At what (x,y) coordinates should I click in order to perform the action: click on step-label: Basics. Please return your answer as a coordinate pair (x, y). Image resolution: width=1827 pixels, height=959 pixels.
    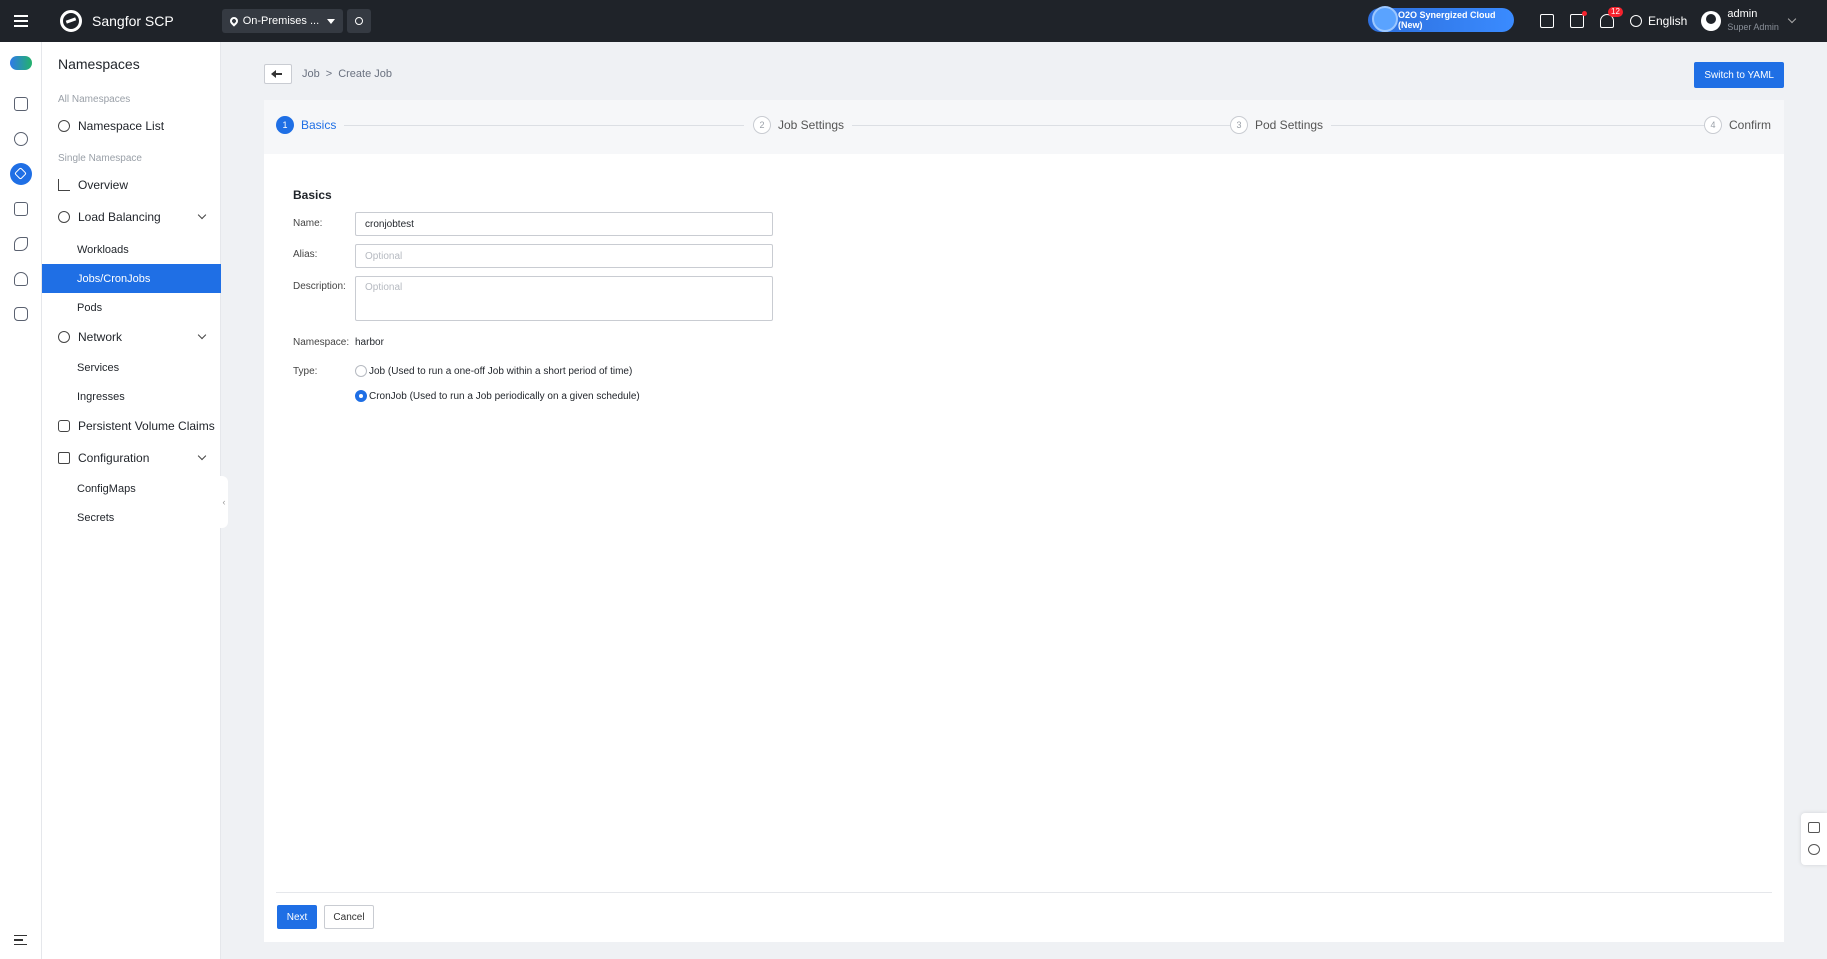
    Looking at the image, I should click on (319, 125).